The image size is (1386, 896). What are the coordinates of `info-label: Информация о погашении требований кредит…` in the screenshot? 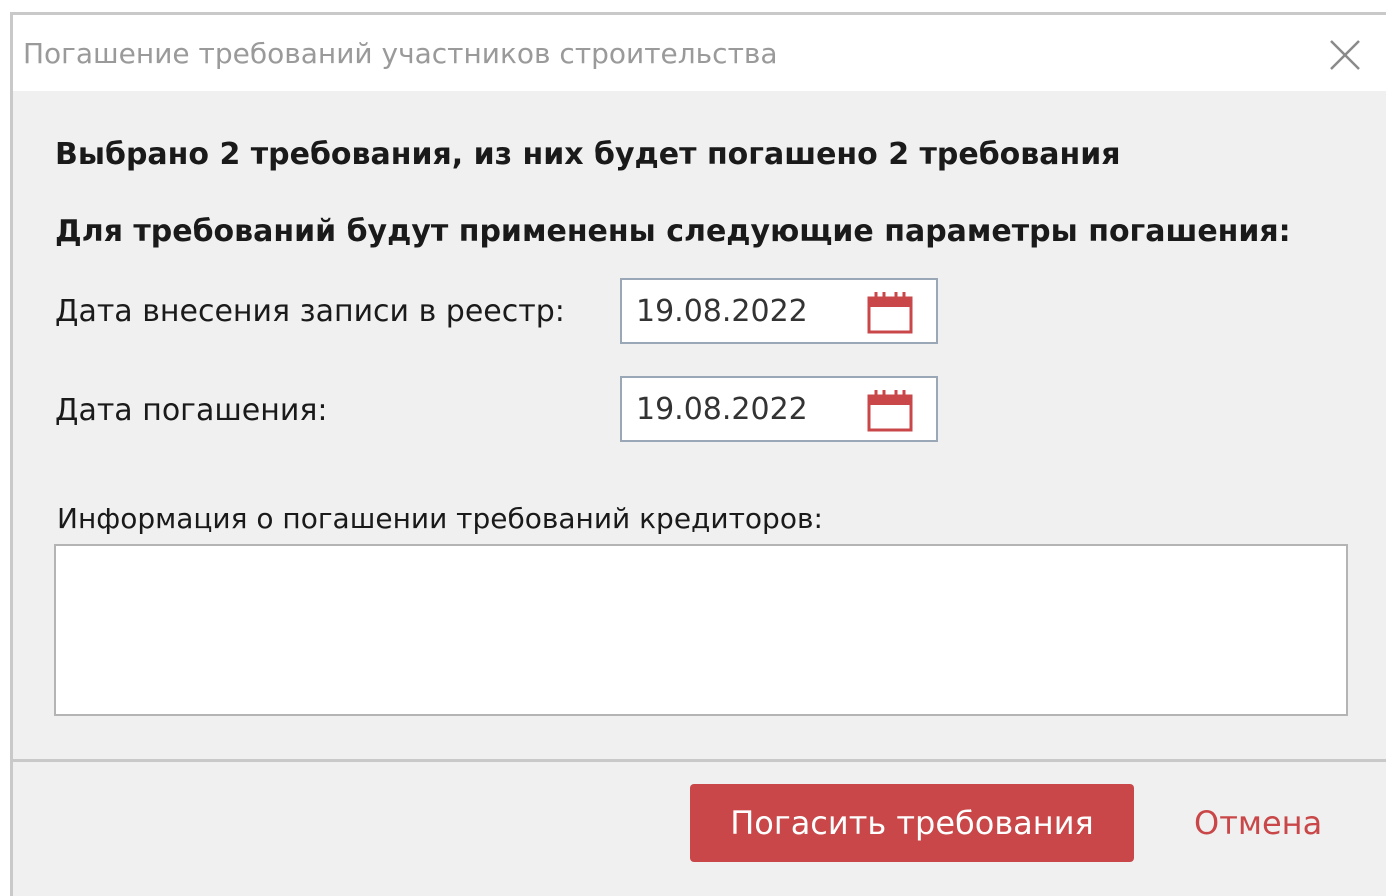 It's located at (440, 518).